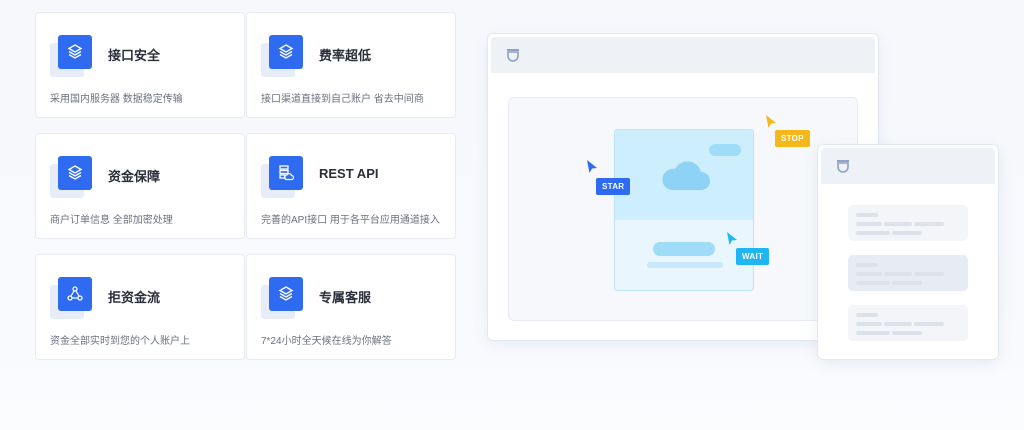 The height and width of the screenshot is (430, 1024). I want to click on star-tag: STAR, so click(613, 186).